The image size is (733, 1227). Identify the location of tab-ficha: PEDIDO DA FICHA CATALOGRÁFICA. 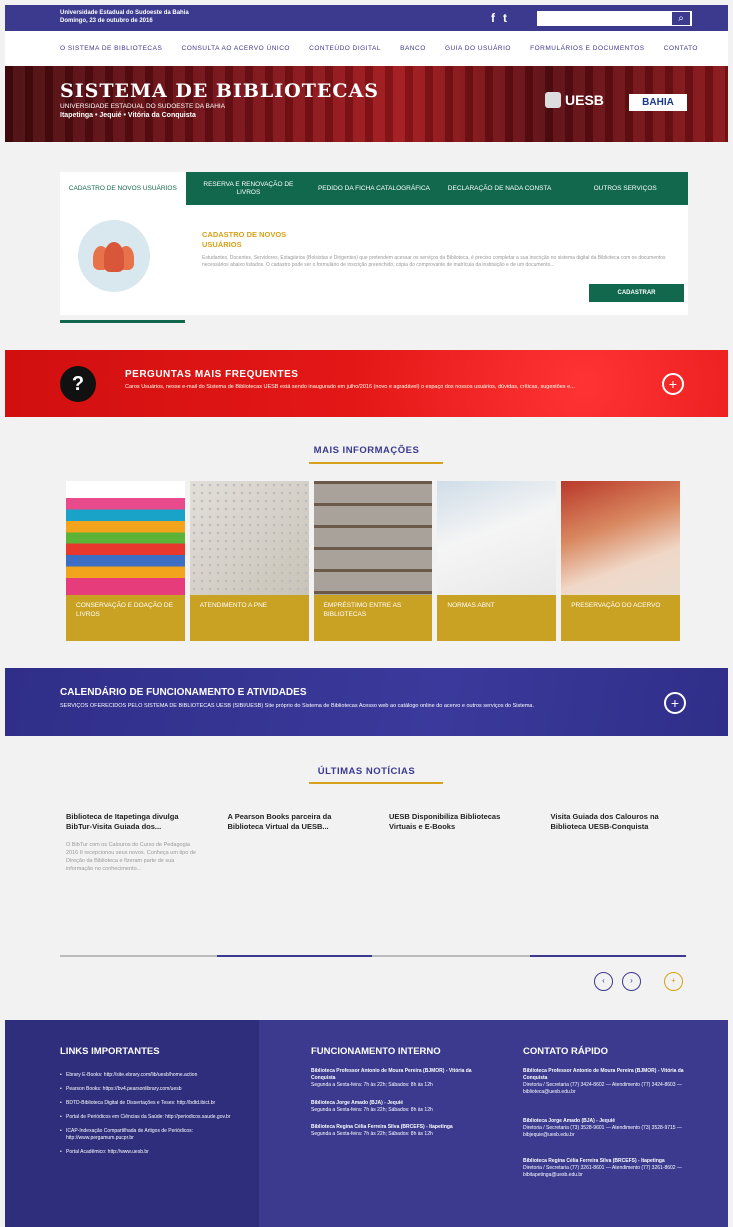
(374, 188).